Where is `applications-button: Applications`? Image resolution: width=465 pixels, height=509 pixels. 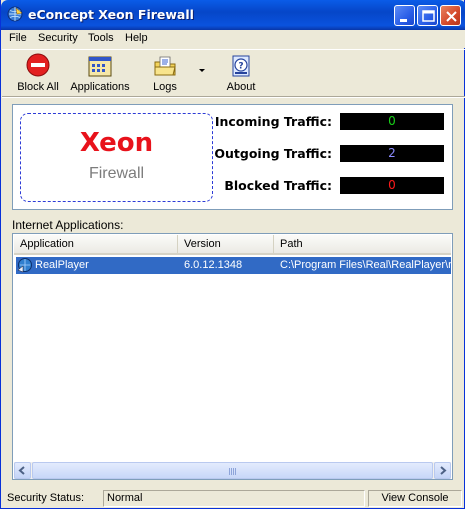 applications-button: Applications is located at coordinates (100, 73).